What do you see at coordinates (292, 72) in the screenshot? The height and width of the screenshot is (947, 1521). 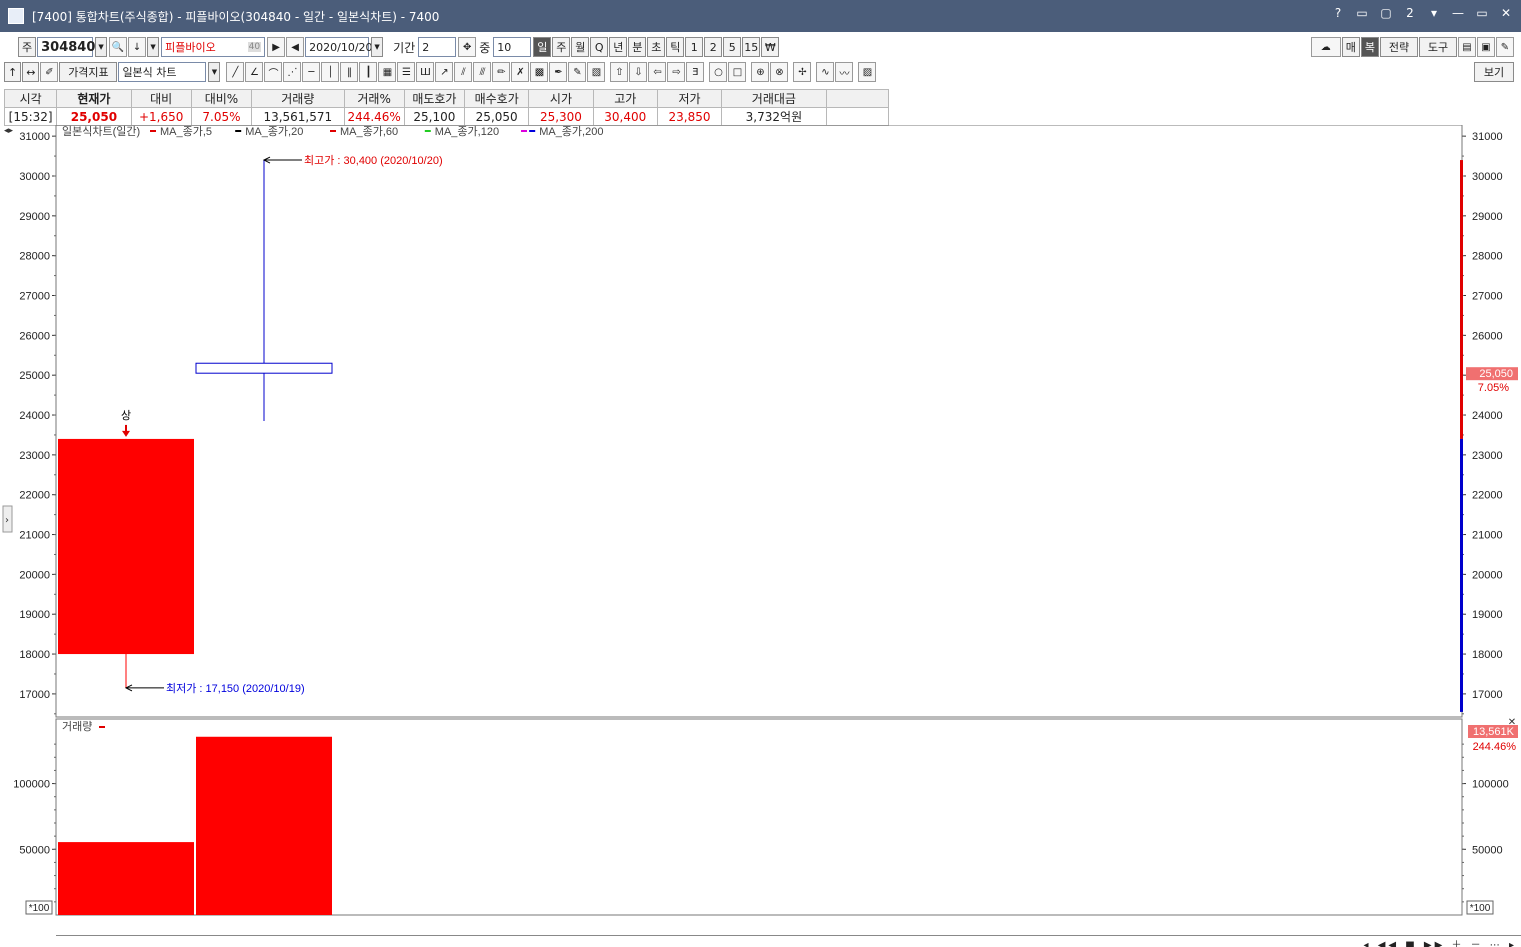 I see `fan-icon: ⋰` at bounding box center [292, 72].